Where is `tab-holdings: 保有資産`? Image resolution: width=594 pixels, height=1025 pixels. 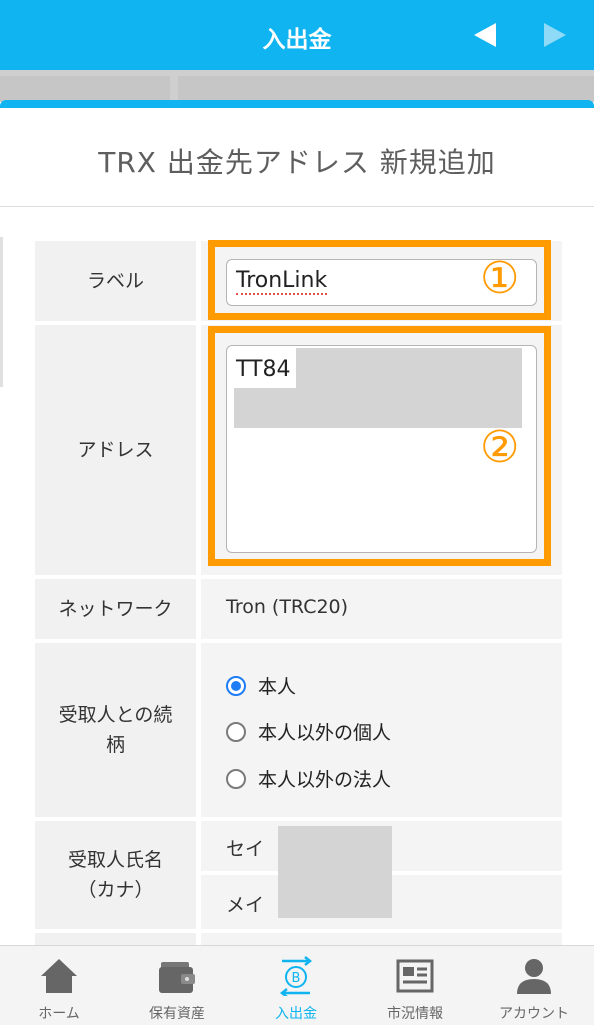 tab-holdings: 保有資産 is located at coordinates (177, 985).